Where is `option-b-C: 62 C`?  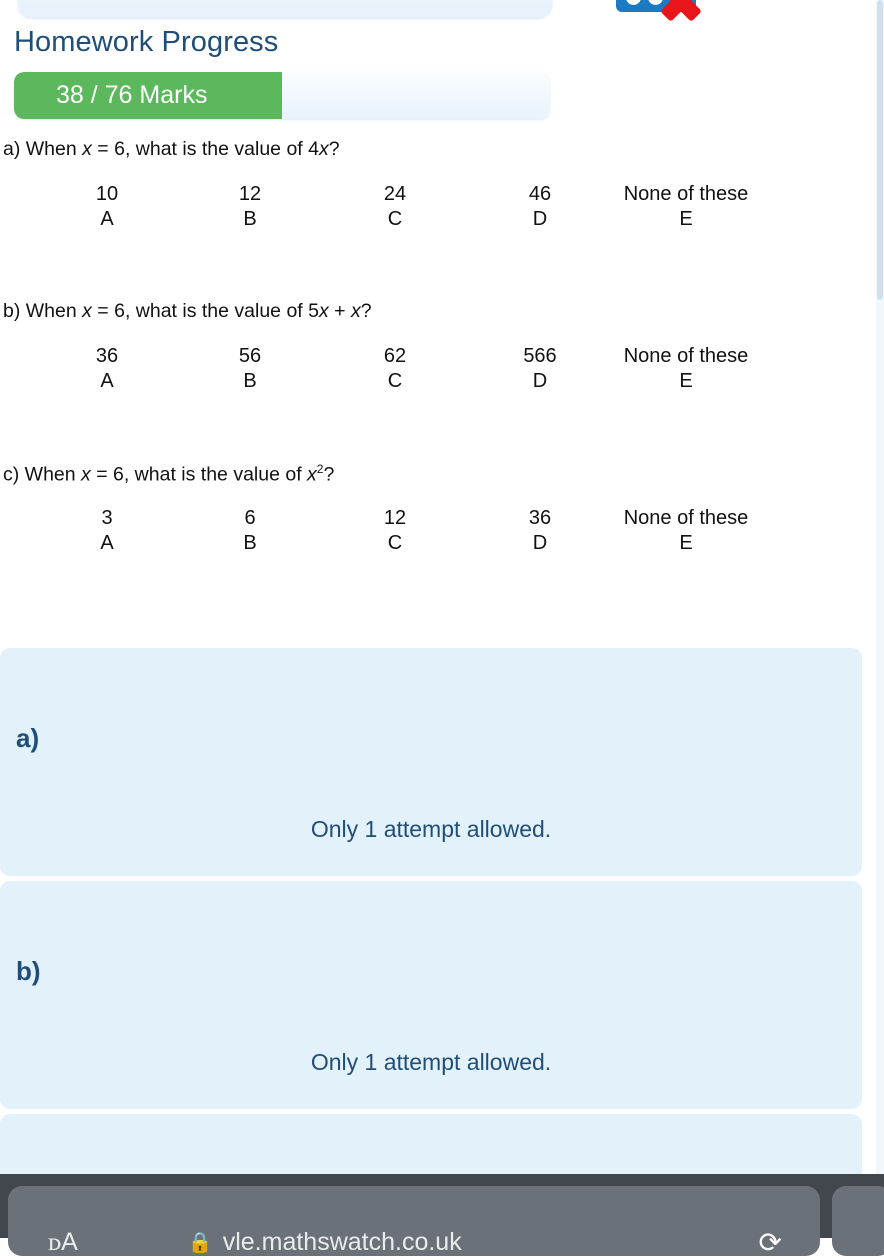 option-b-C: 62 C is located at coordinates (395, 368).